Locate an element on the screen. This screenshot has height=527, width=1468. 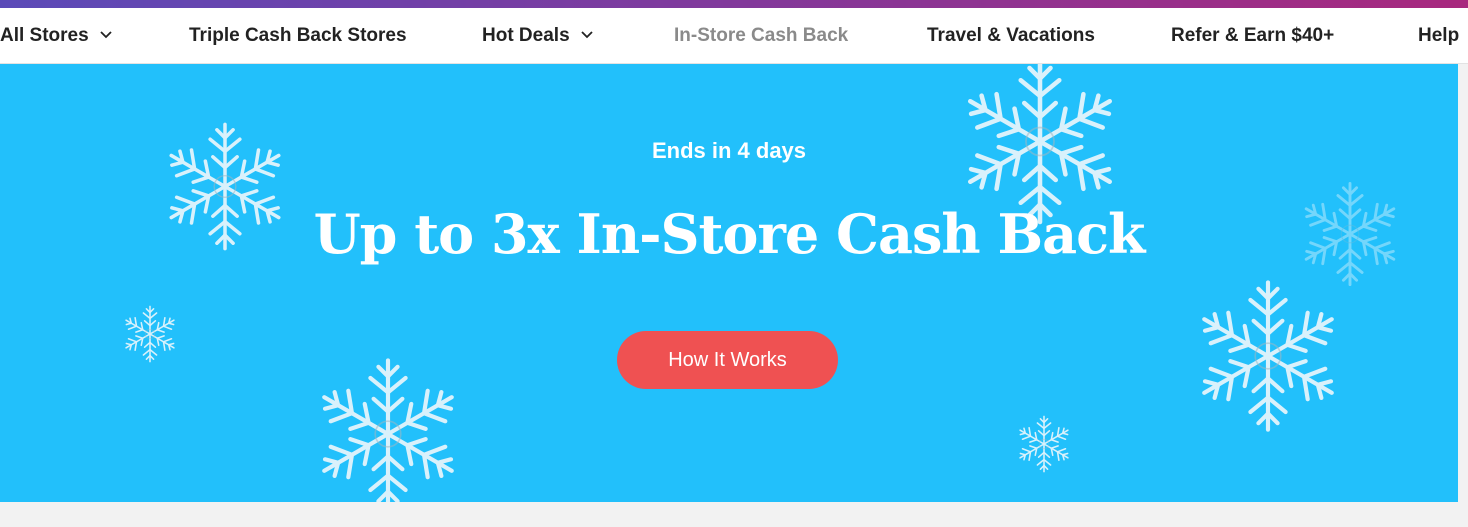
nav-item-in-store-cash-back: In-Store Cash Back is located at coordinates (761, 35).